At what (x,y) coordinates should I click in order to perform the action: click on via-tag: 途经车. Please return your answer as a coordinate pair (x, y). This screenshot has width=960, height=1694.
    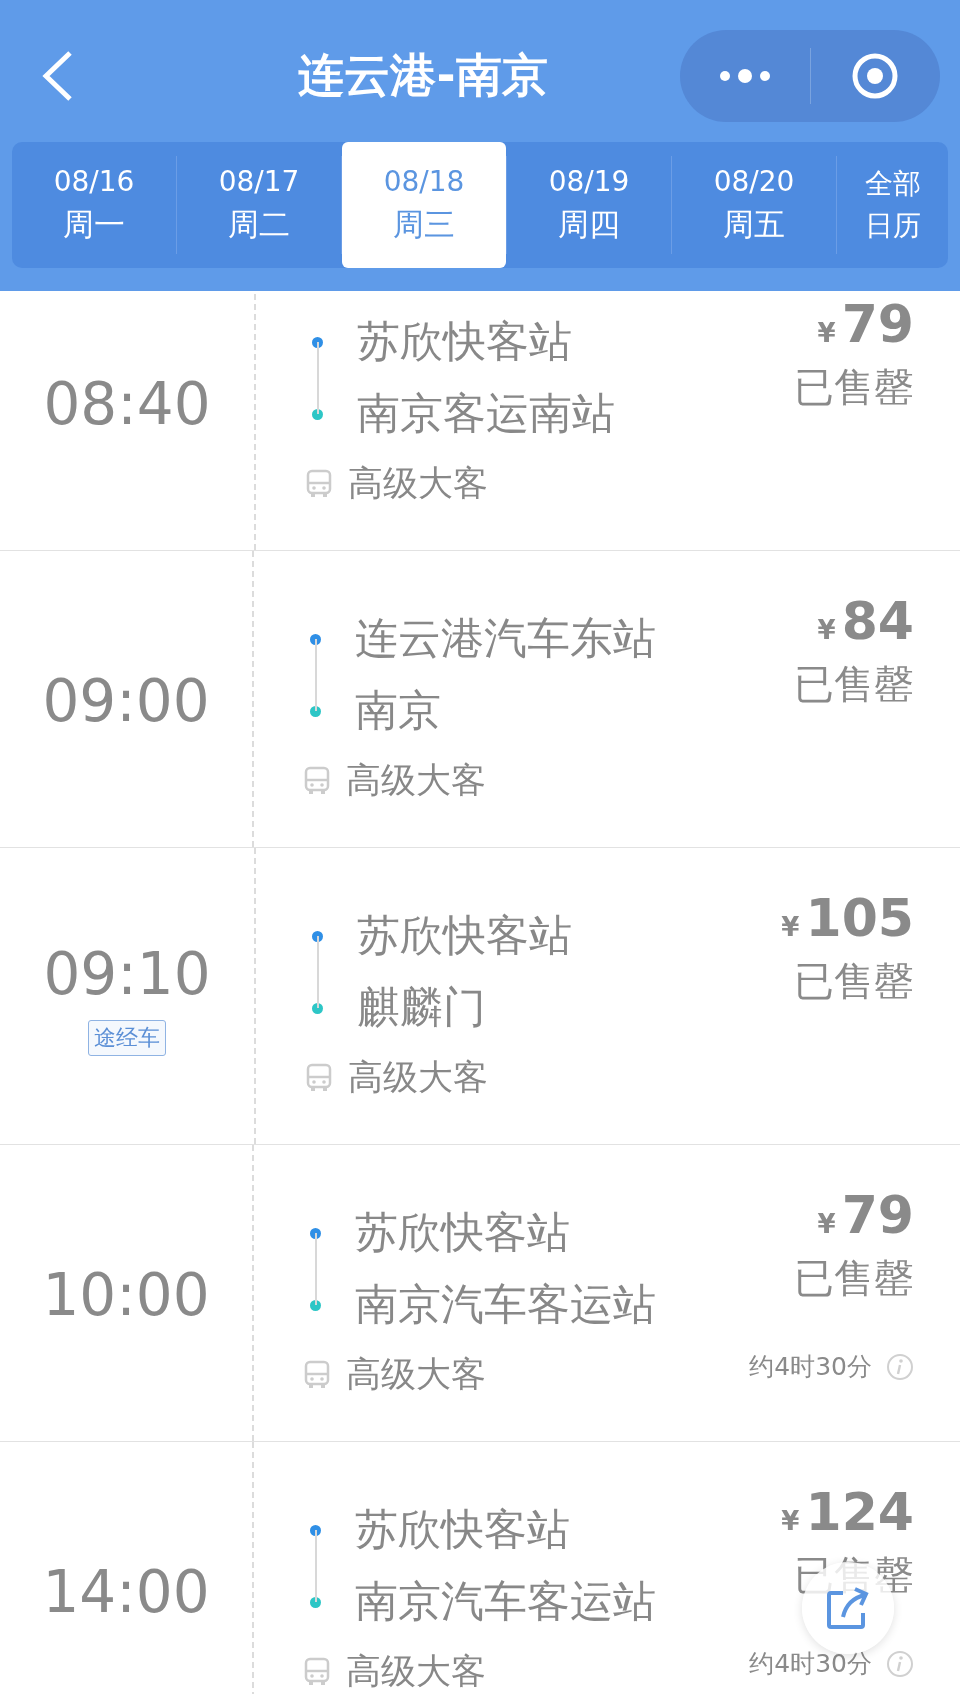
    Looking at the image, I should click on (127, 1038).